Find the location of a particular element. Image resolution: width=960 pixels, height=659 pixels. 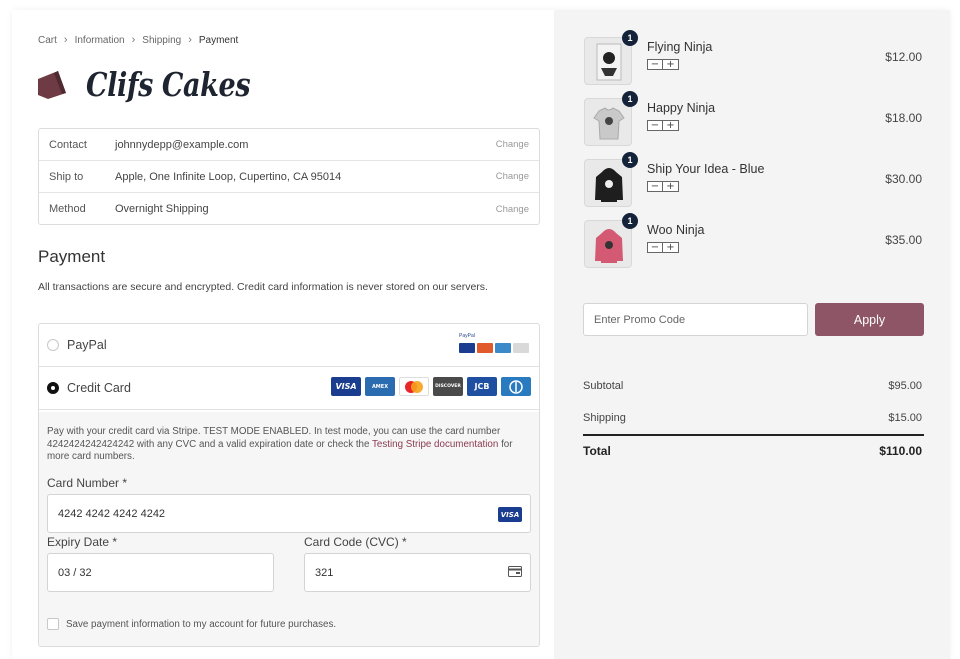

breadcrumb-payment: Payment is located at coordinates (218, 40).